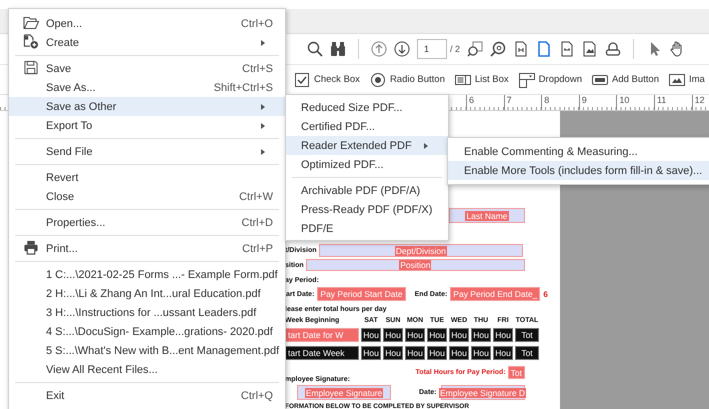  I want to click on menu-item: PDF/E, so click(367, 228).